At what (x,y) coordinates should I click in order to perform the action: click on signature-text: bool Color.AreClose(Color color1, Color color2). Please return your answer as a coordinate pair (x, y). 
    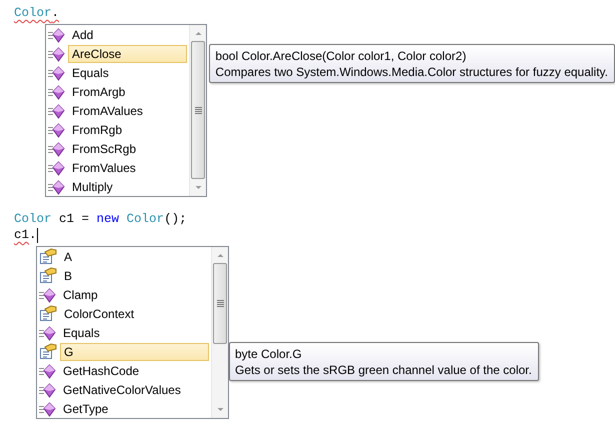
    Looking at the image, I should click on (341, 56).